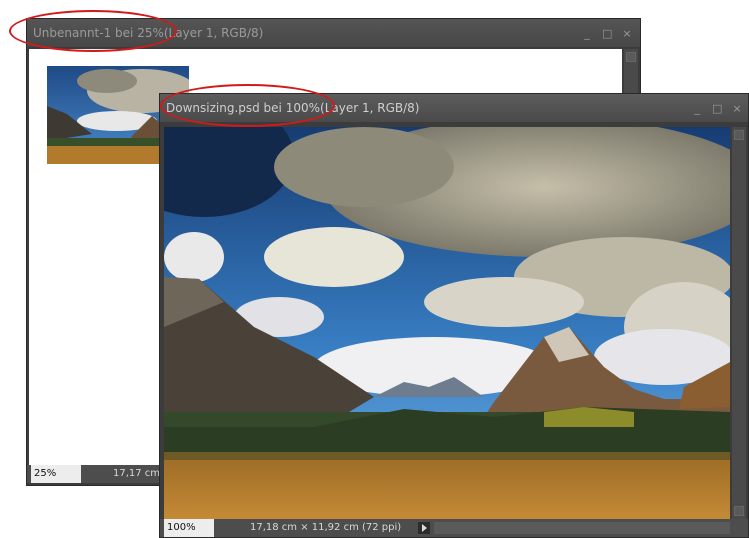  Describe the element at coordinates (739, 323) in the screenshot. I see `vertical-scrollbar` at that location.